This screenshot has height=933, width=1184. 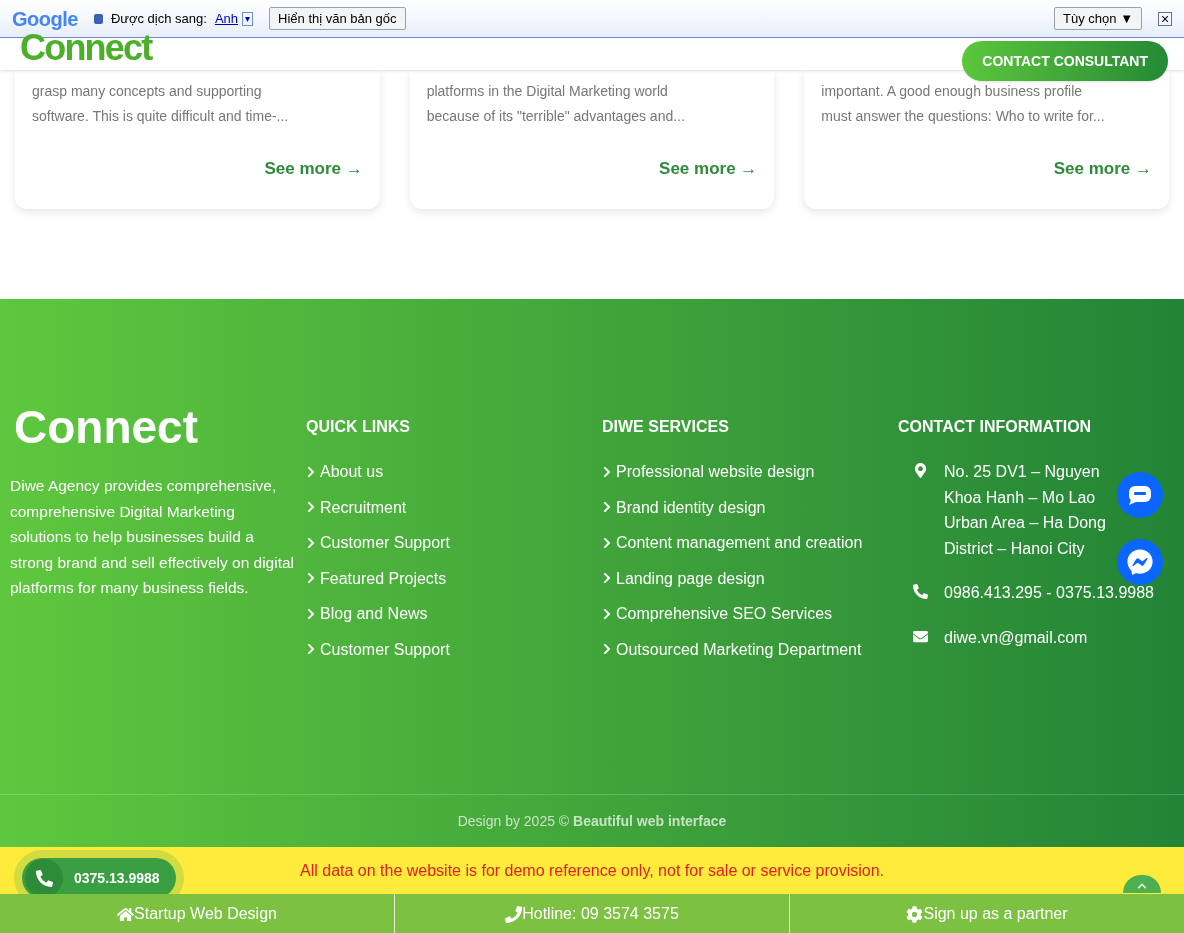 What do you see at coordinates (226, 18) in the screenshot?
I see `language-link: Anh` at bounding box center [226, 18].